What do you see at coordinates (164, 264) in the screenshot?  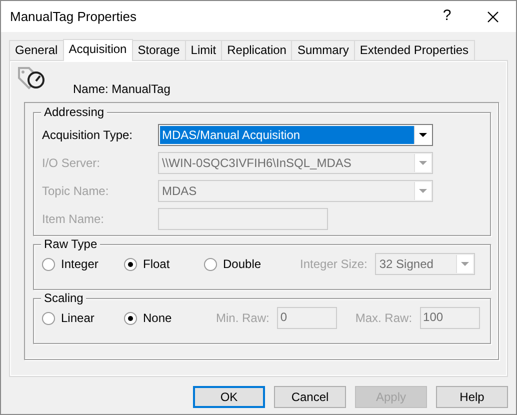 I see `radio-option: Float` at bounding box center [164, 264].